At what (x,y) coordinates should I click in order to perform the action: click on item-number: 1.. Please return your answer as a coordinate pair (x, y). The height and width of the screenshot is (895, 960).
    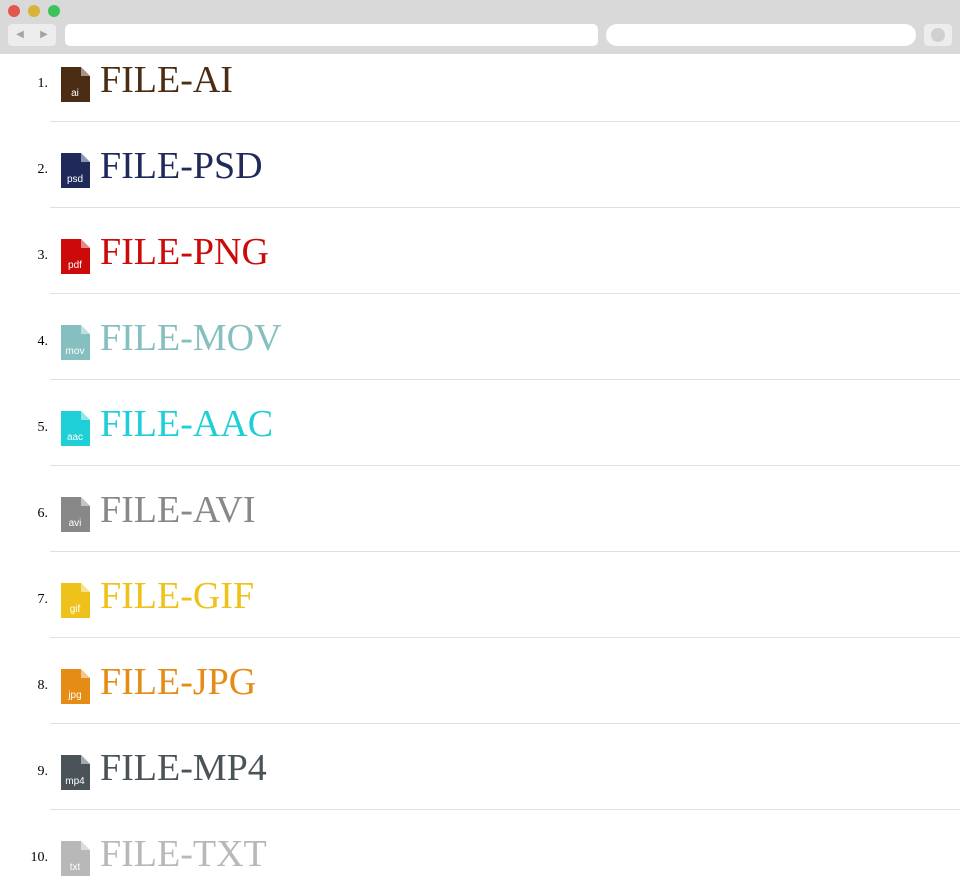
    Looking at the image, I should click on (43, 83).